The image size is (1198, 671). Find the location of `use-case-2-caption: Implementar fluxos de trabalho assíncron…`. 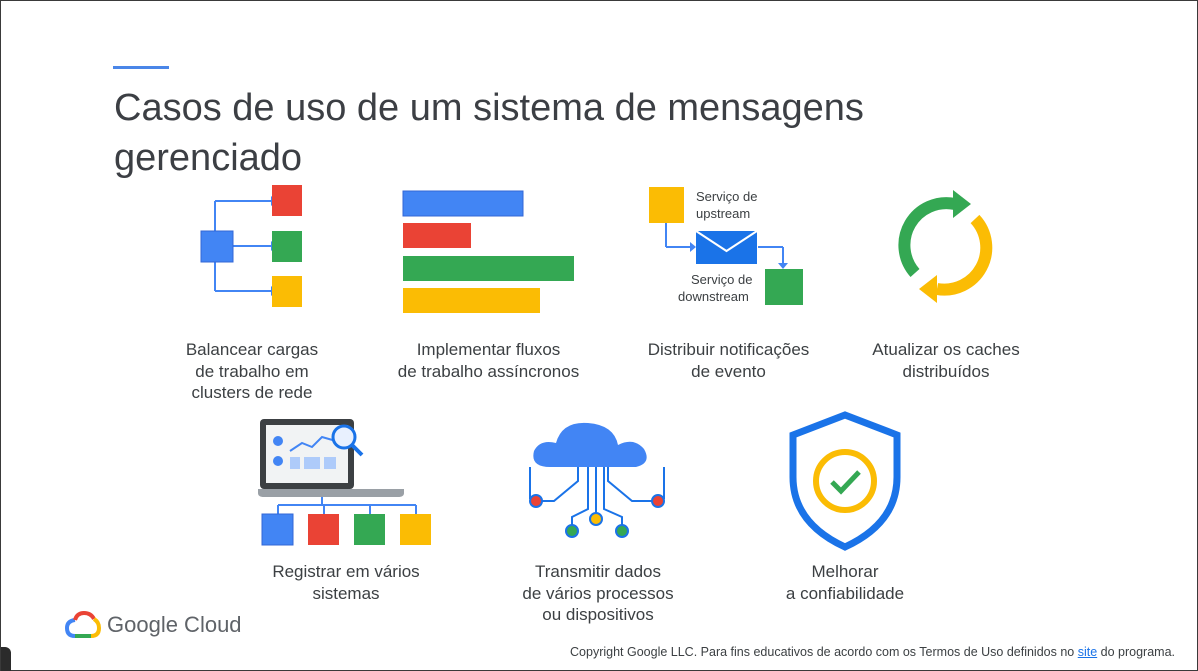

use-case-2-caption: Implementar fluxos de trabalho assíncron… is located at coordinates (488, 360).